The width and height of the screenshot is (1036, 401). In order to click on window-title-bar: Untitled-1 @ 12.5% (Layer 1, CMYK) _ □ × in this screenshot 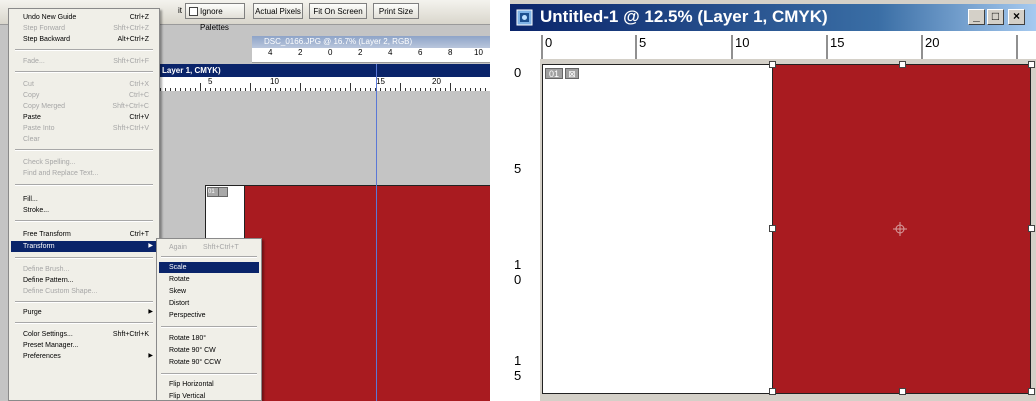, I will do `click(773, 17)`.